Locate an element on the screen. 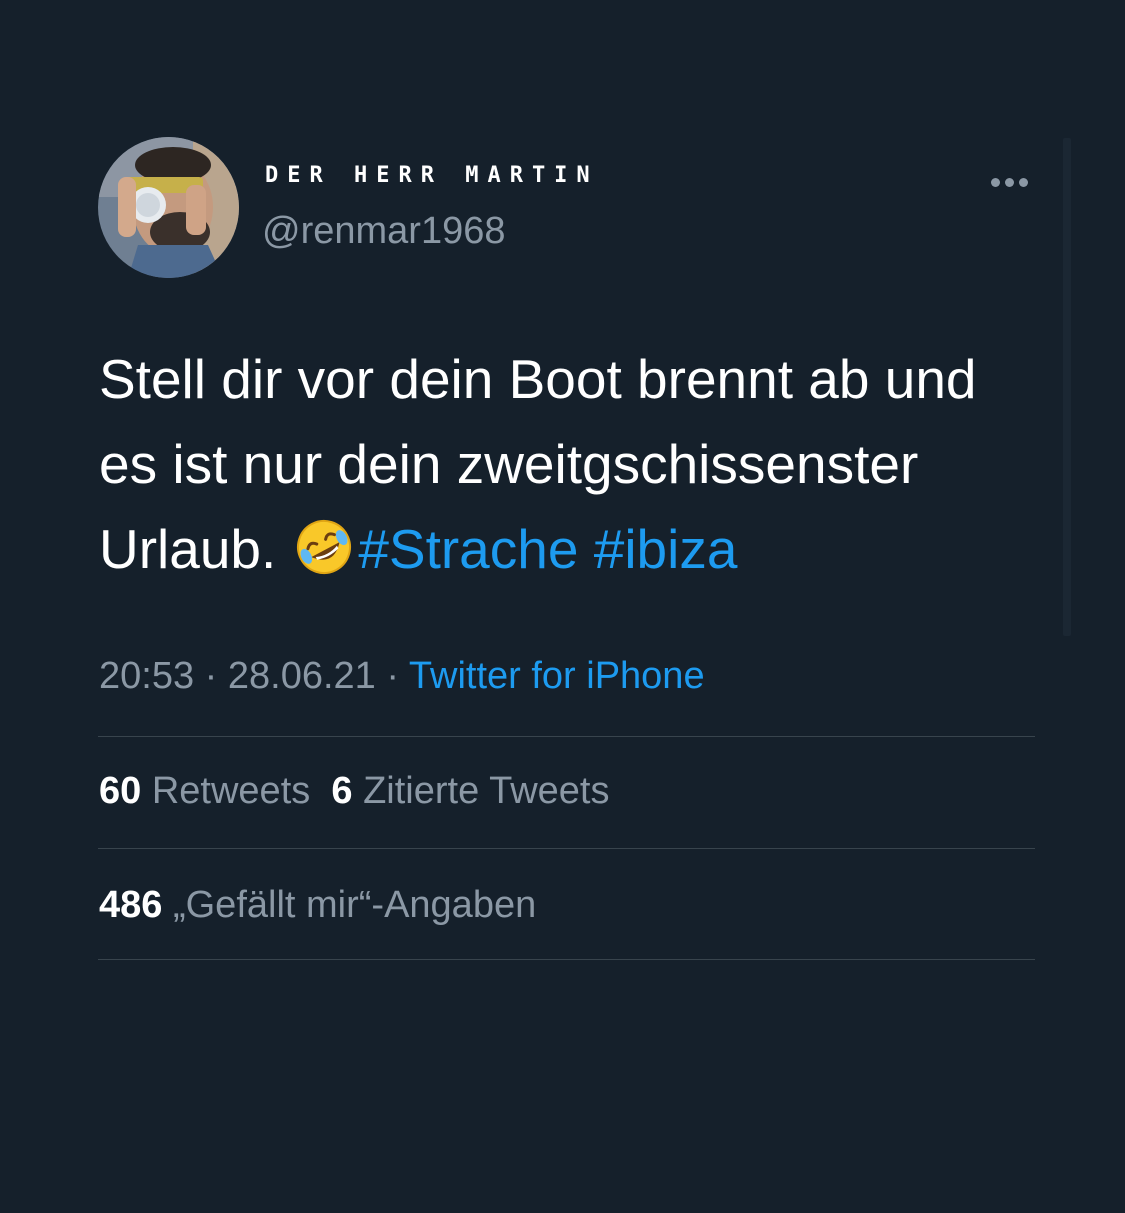 This screenshot has height=1213, width=1125. likes-stat: 486 „Gefällt mir“-Angaben is located at coordinates (317, 905).